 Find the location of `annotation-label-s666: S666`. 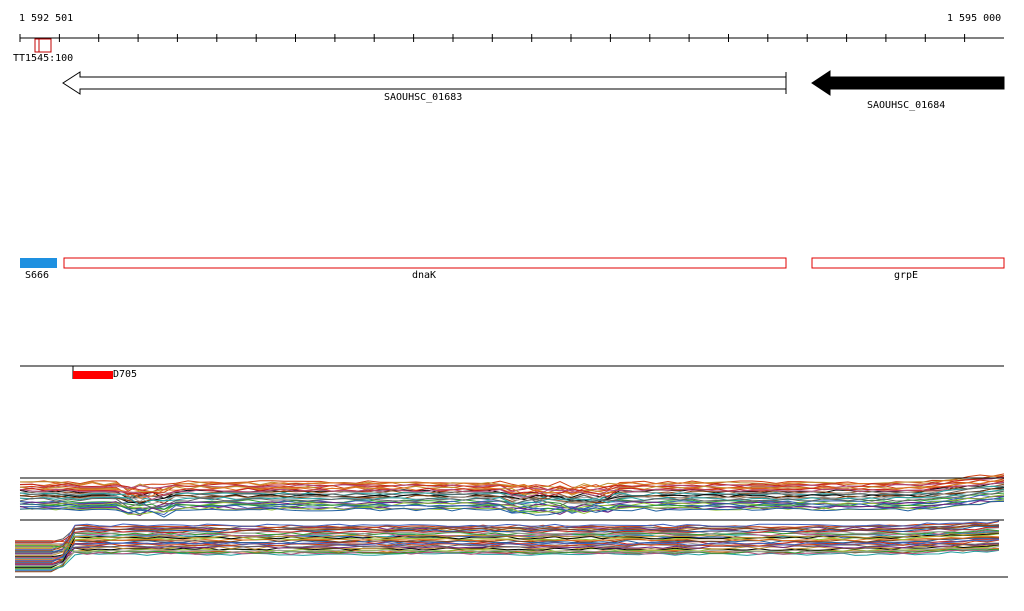

annotation-label-s666: S666 is located at coordinates (37, 275).